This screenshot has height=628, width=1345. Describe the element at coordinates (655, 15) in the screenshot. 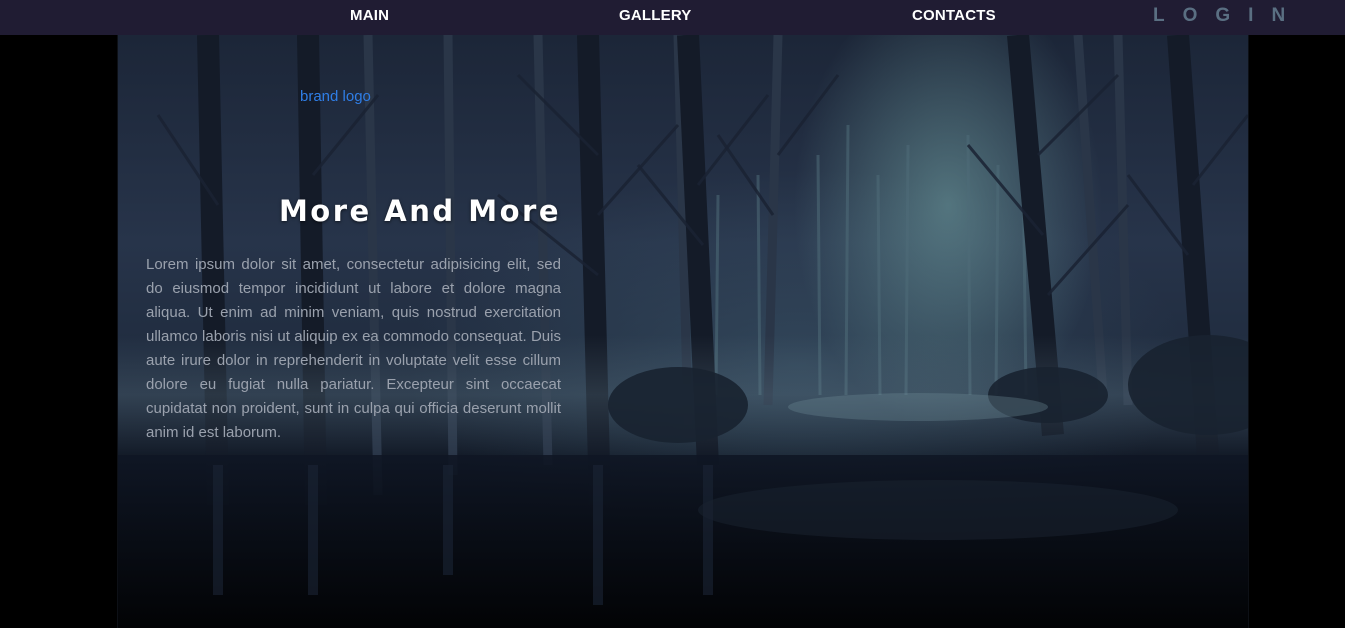

I see `nav-gallery-link: GALLERY` at that location.